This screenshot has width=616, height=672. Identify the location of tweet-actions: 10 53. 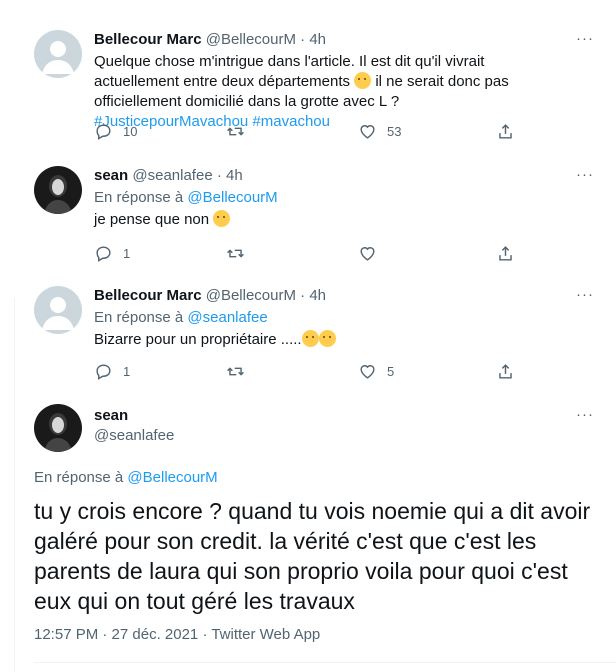
(314, 133).